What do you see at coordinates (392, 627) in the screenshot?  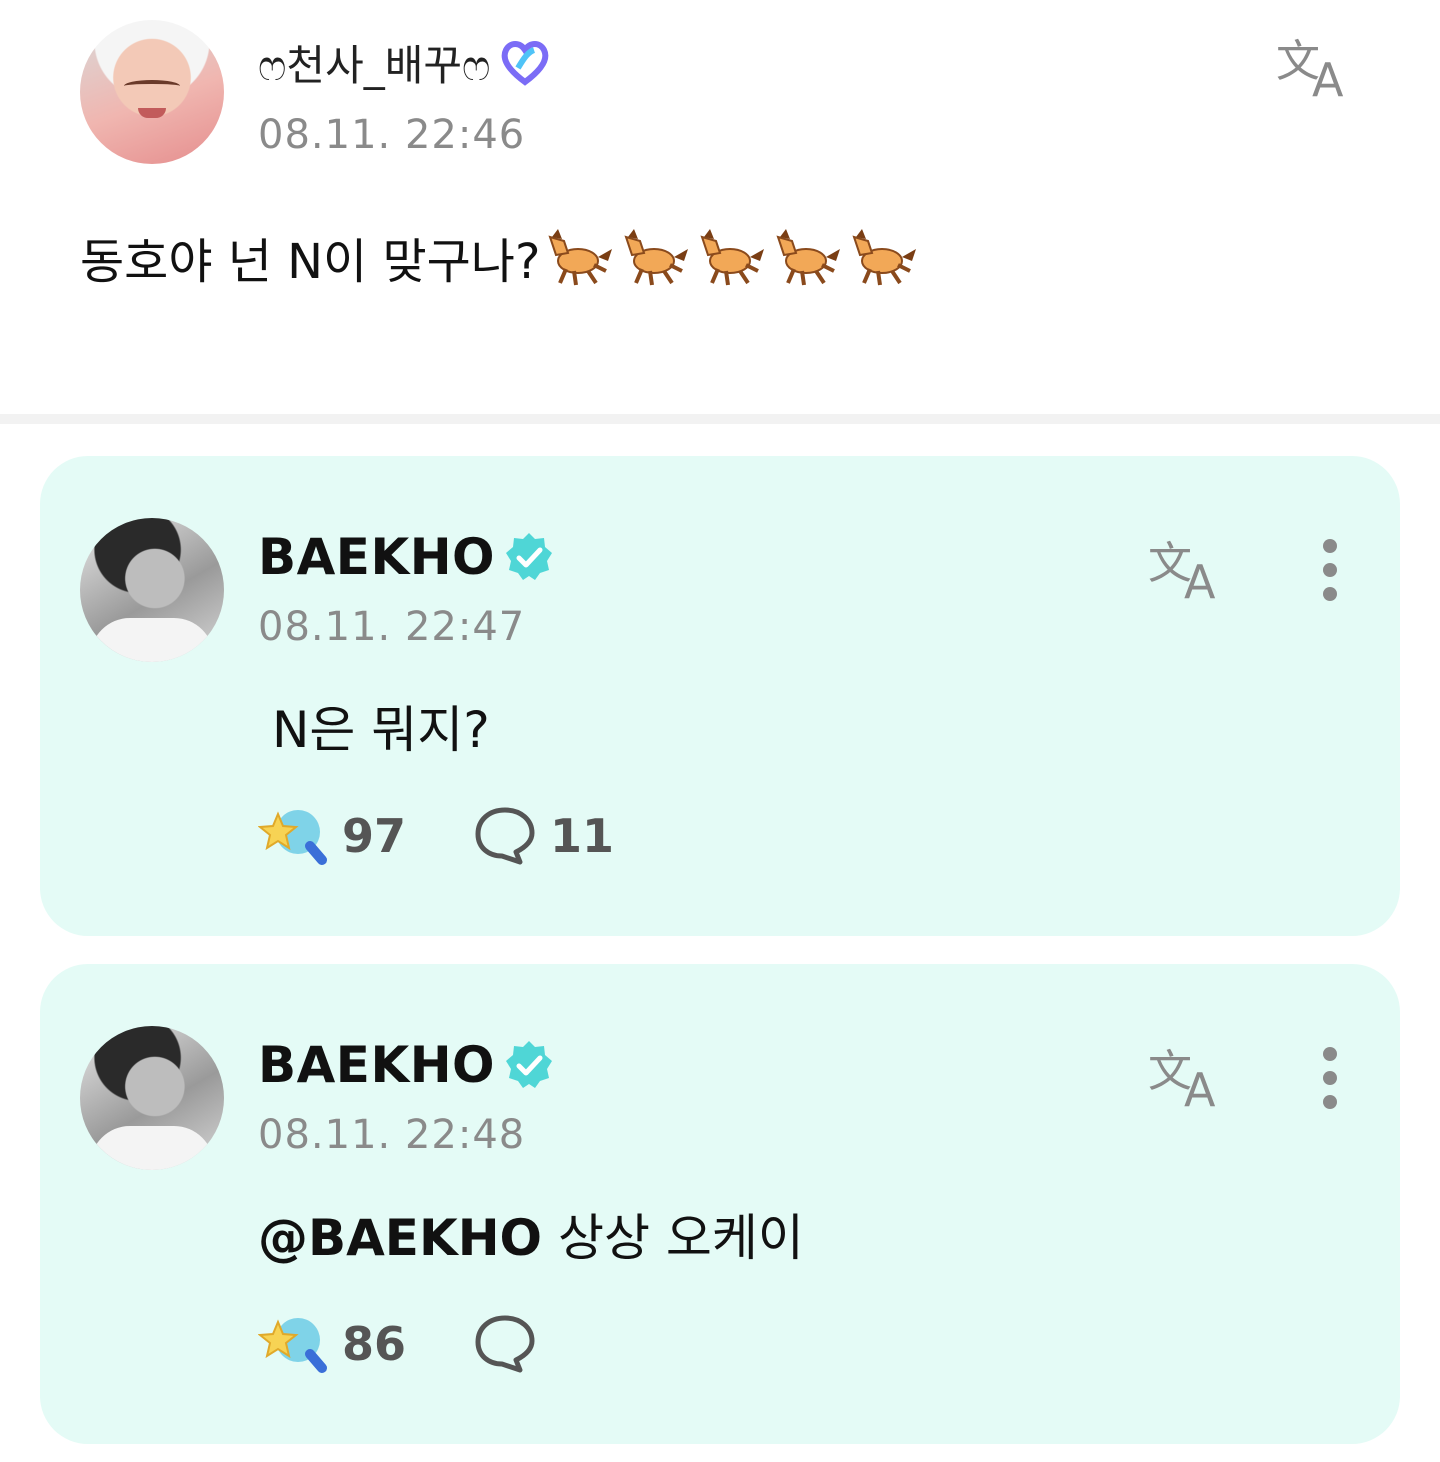 I see `comment-time: 08.11. 22:47` at bounding box center [392, 627].